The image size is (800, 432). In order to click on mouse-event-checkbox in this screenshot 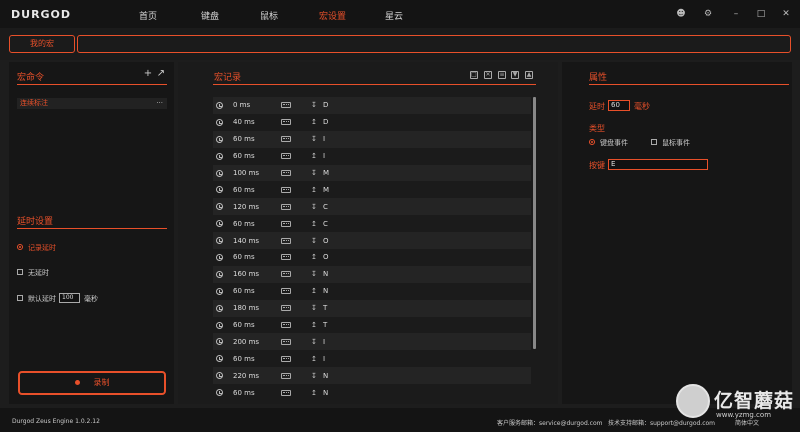, I will do `click(654, 142)`.